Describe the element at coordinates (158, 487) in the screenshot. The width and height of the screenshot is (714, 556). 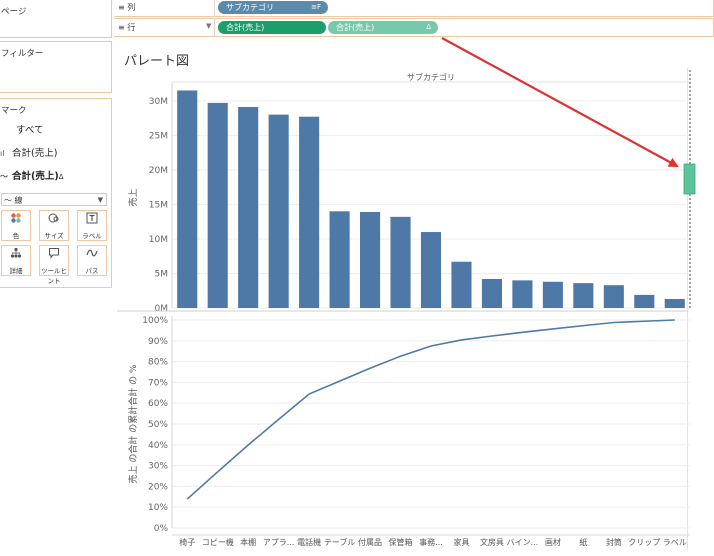
I see `line-y-tick-label: 20%` at that location.